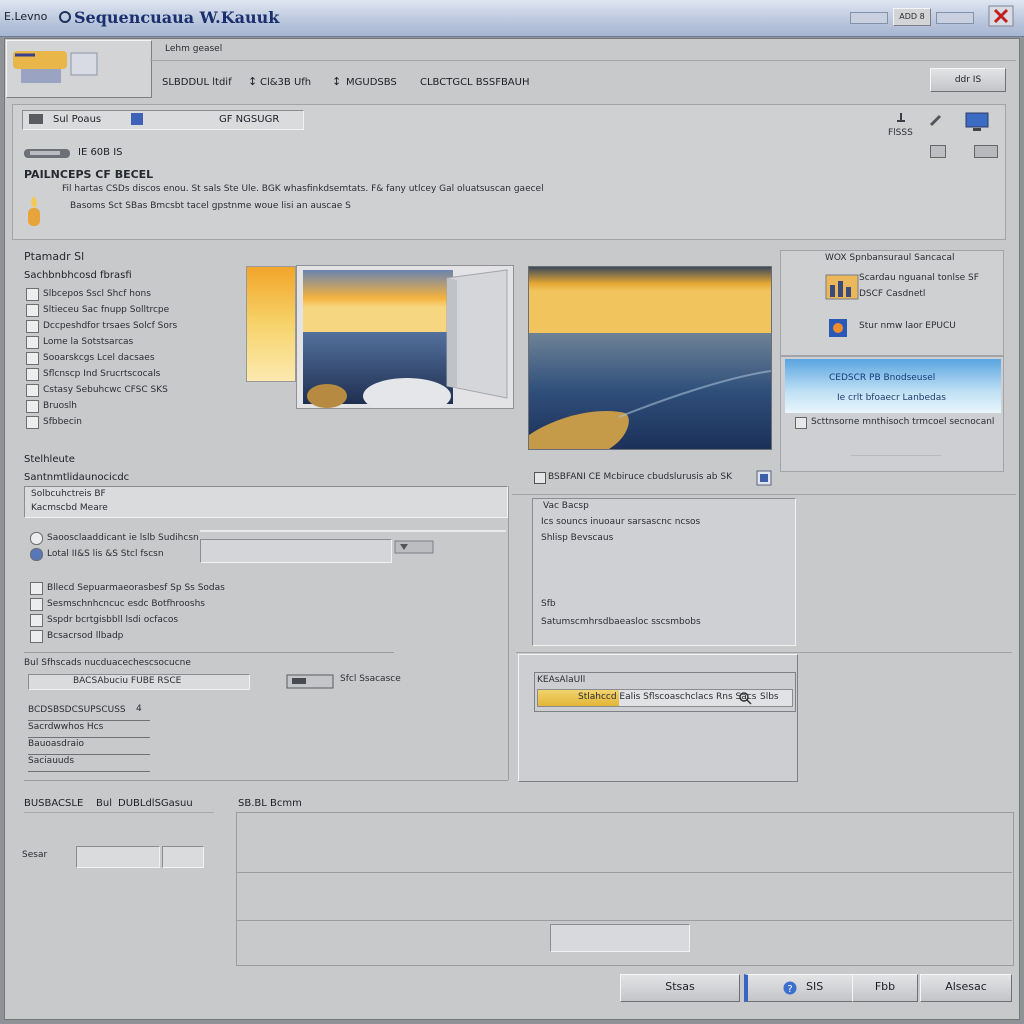  I want to click on radio-option-1: Saoosclaaddicant ie lslb Sudihcsn, so click(114, 538).